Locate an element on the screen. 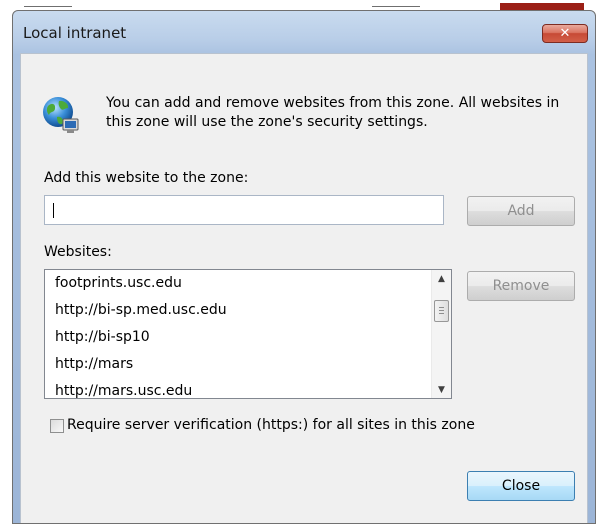  list-item: http://bi-sp10 is located at coordinates (239, 337).